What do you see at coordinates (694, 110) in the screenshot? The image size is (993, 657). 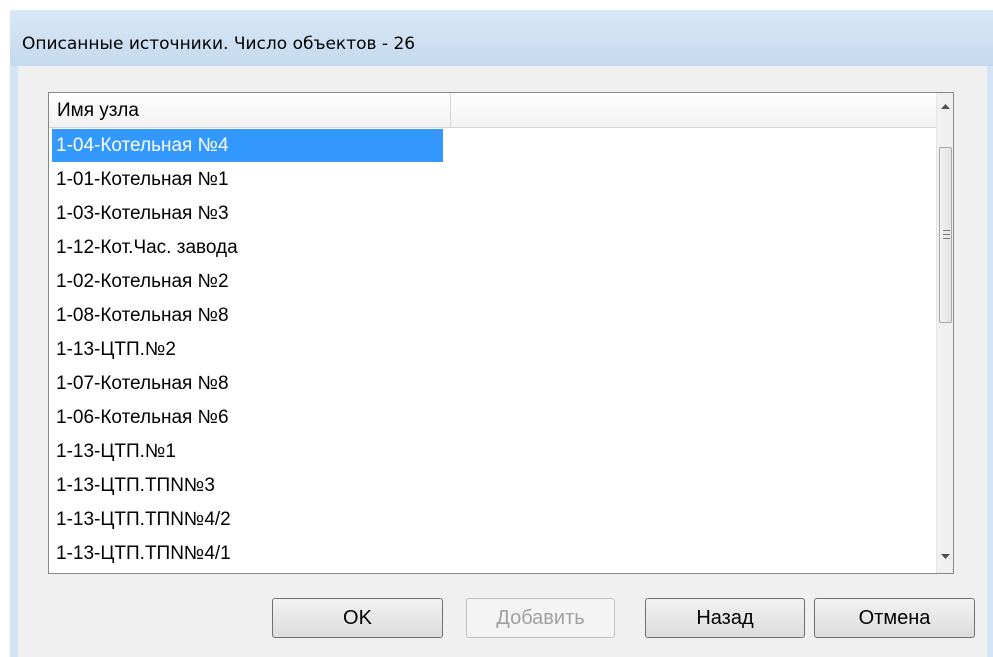 I see `column-header-empty` at bounding box center [694, 110].